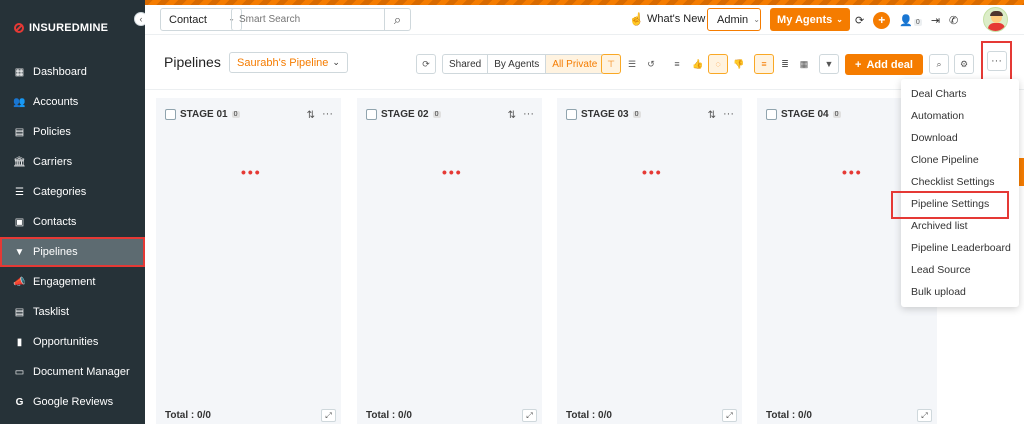 The width and height of the screenshot is (1024, 424). I want to click on menu-item-lead-source: Lead Source, so click(960, 270).